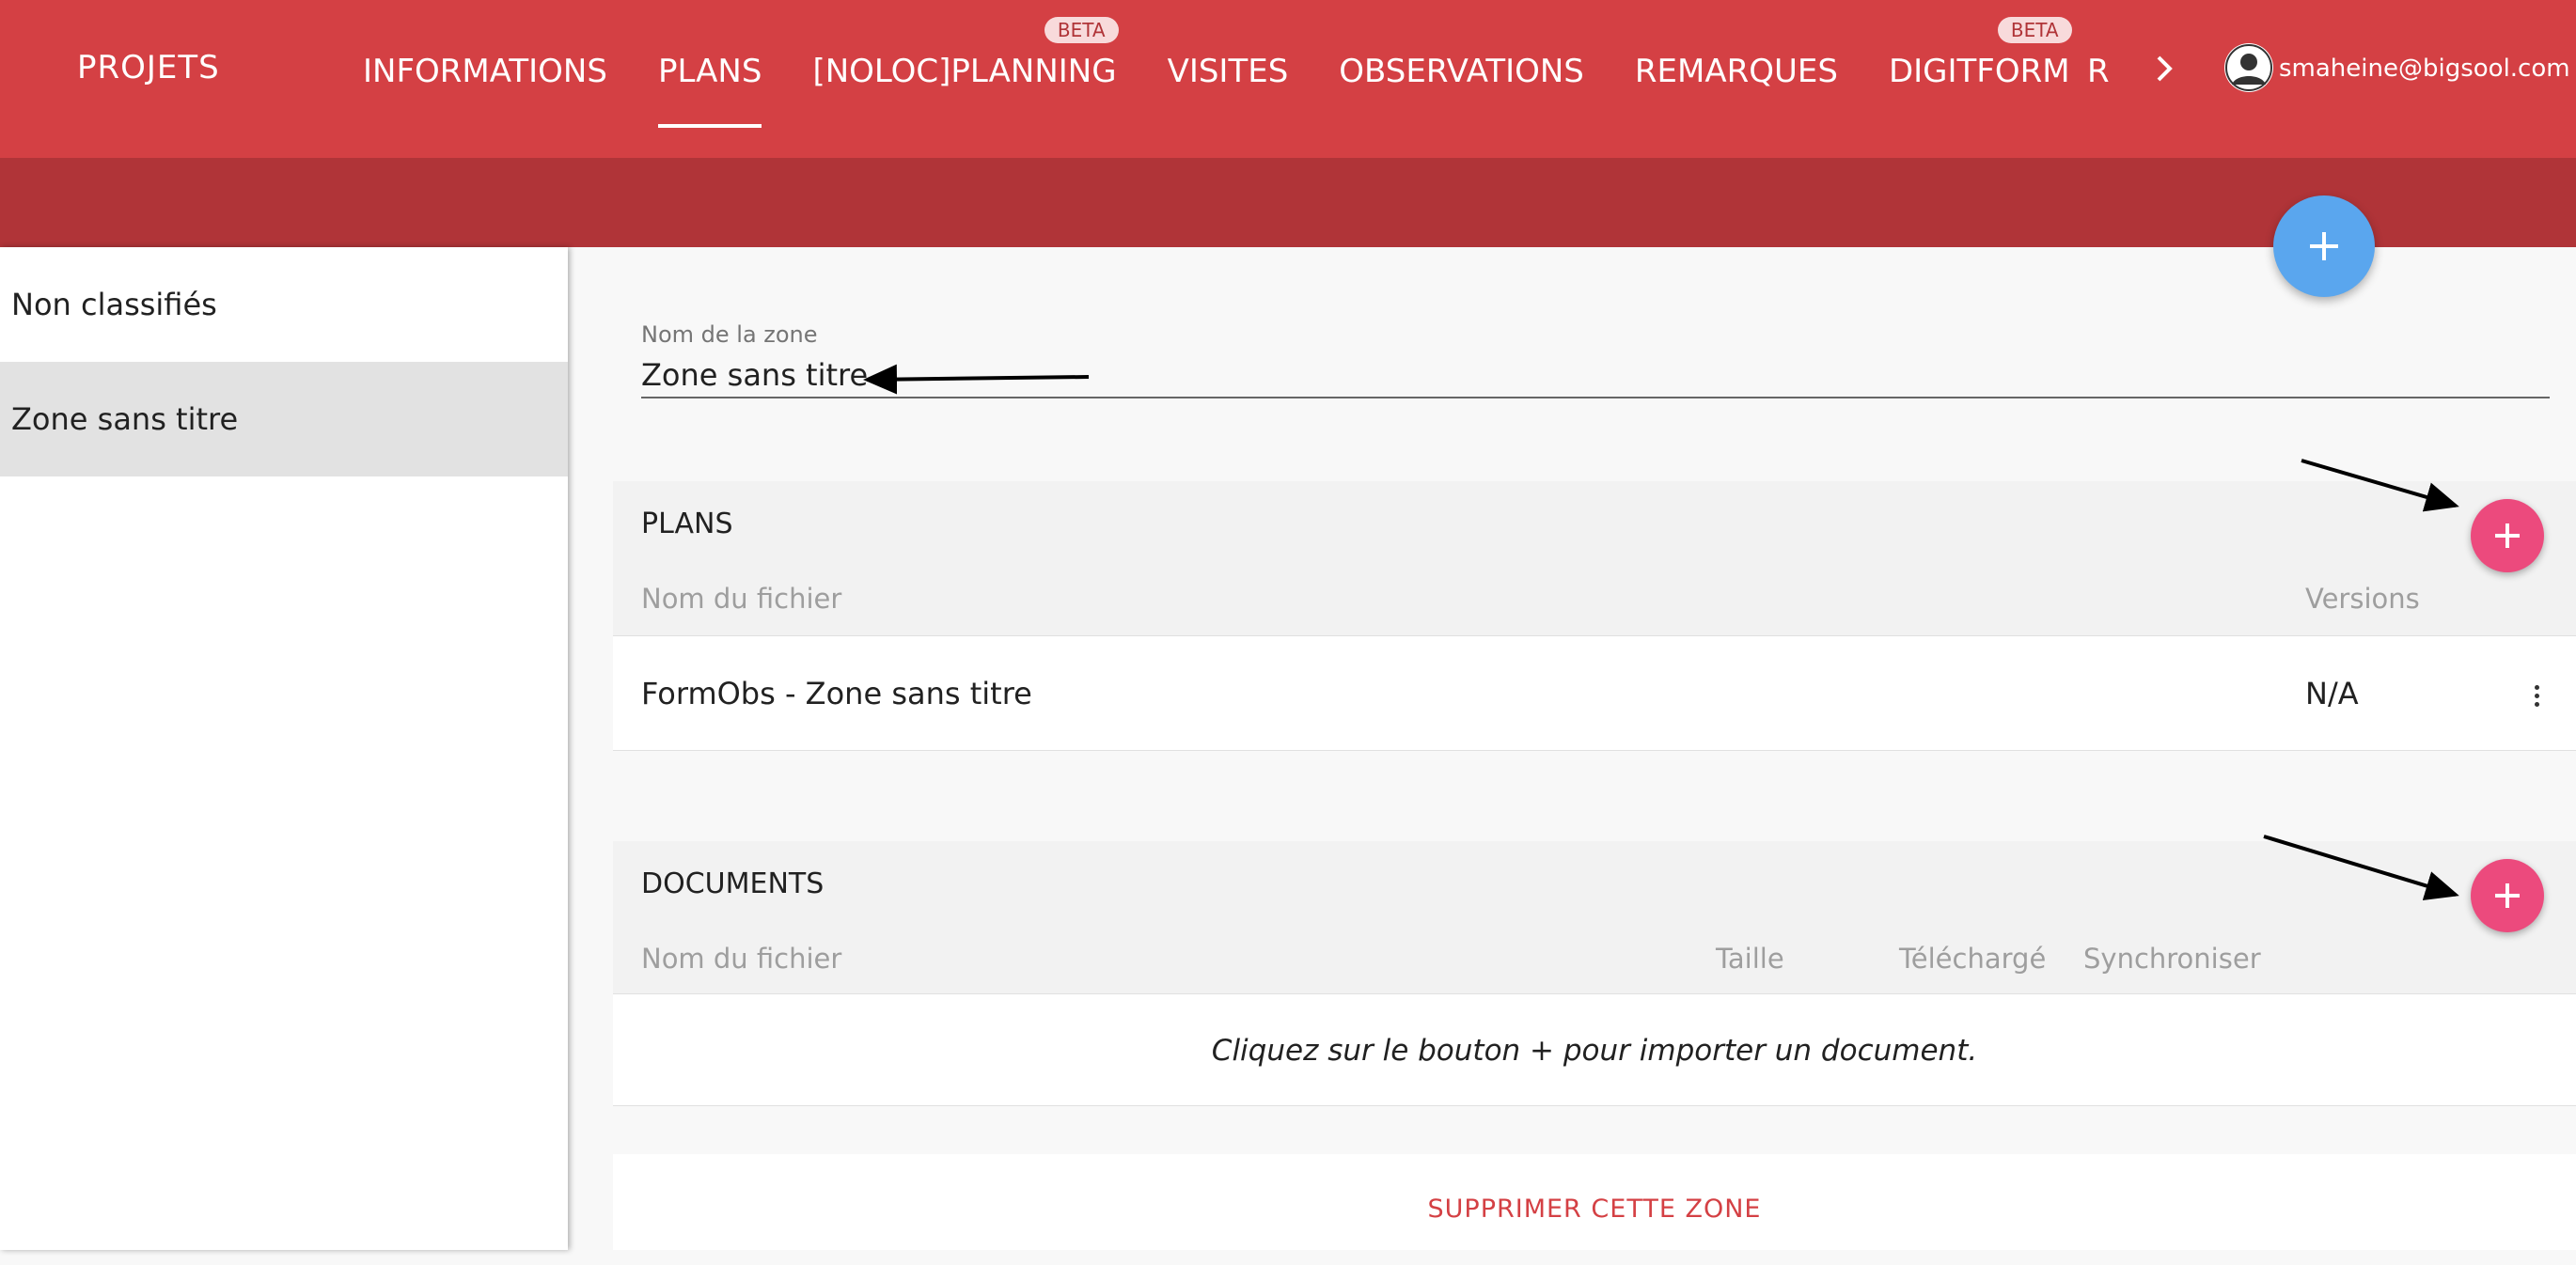  I want to click on col-size: Taille, so click(1750, 959).